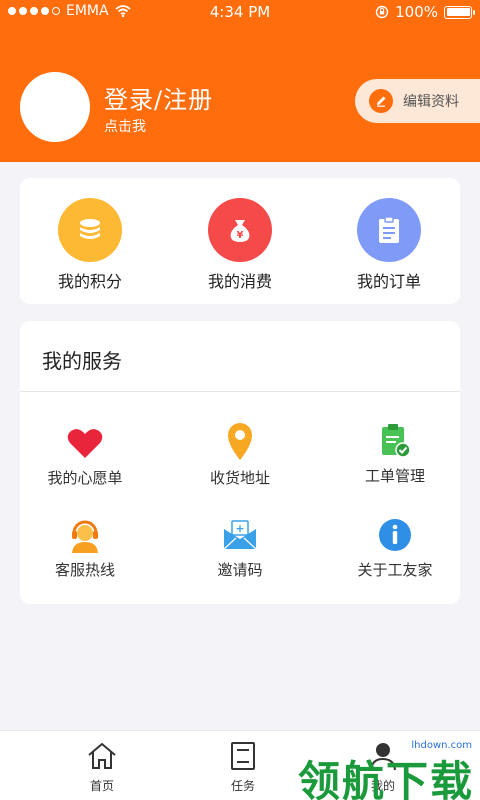  Describe the element at coordinates (240, 570) in the screenshot. I see `invite-code-label: 邀请码` at that location.